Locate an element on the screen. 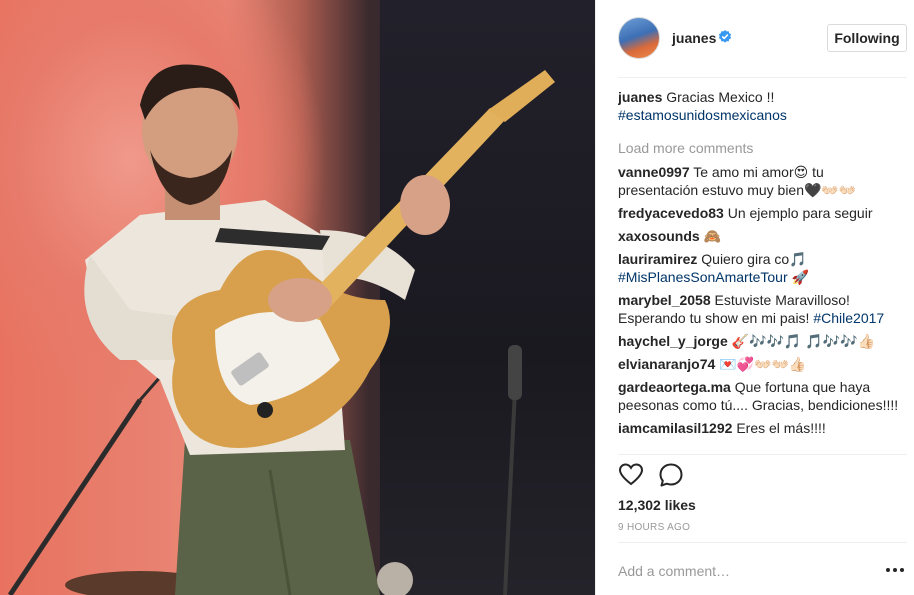 Image resolution: width=914 pixels, height=595 pixels. comment-username: haychel_y_jorge is located at coordinates (673, 341).